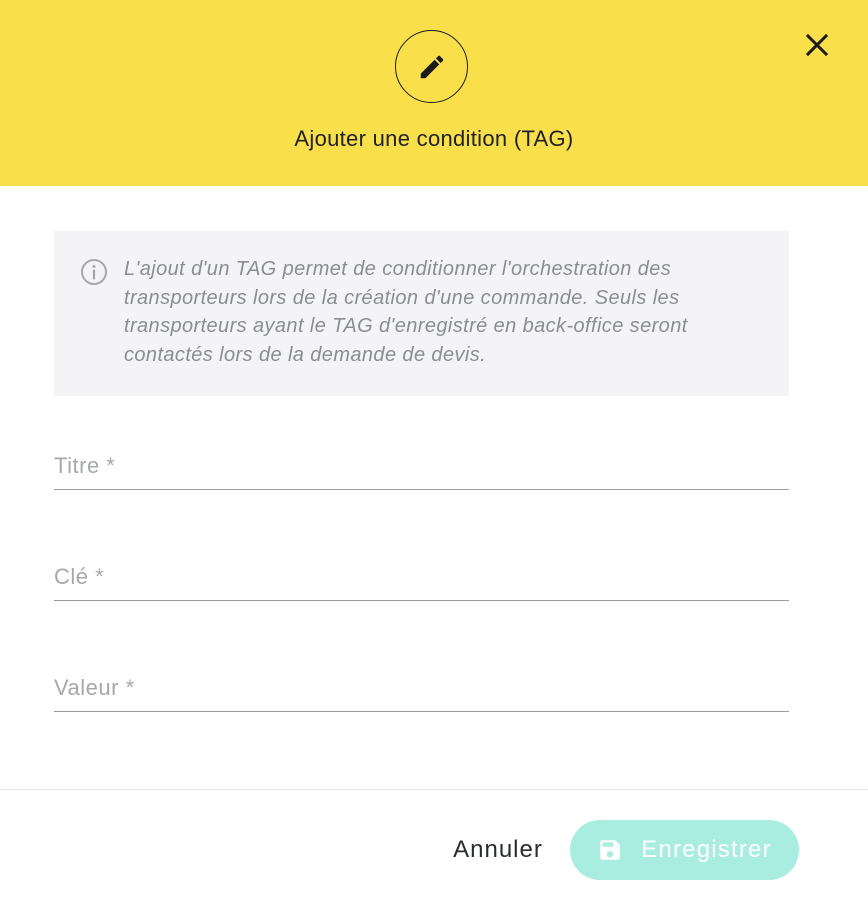  I want to click on footer-divider, so click(434, 789).